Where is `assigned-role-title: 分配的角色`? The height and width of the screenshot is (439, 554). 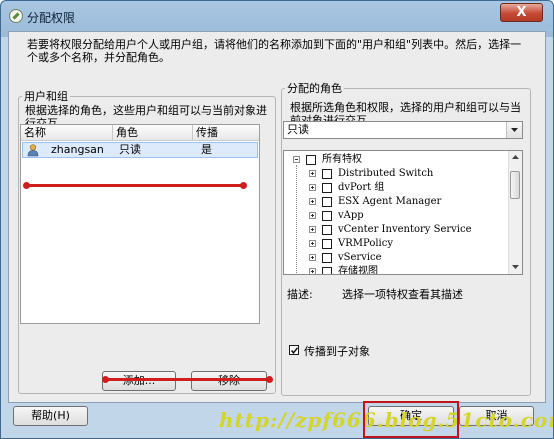
assigned-role-title: 分配的角色 is located at coordinates (314, 88).